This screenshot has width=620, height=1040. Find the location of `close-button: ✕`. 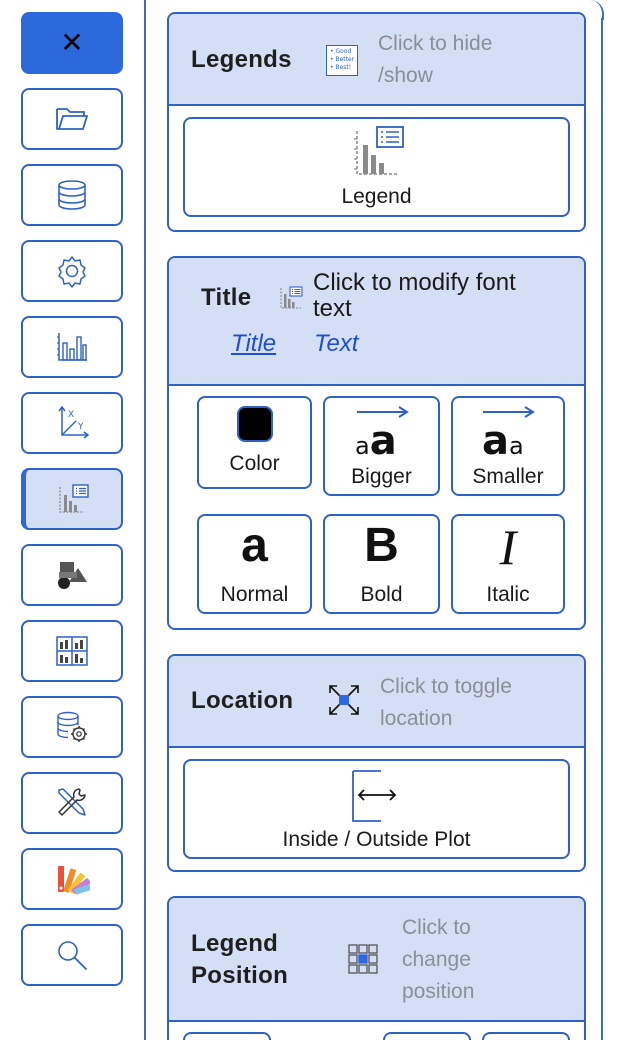

close-button: ✕ is located at coordinates (72, 43).